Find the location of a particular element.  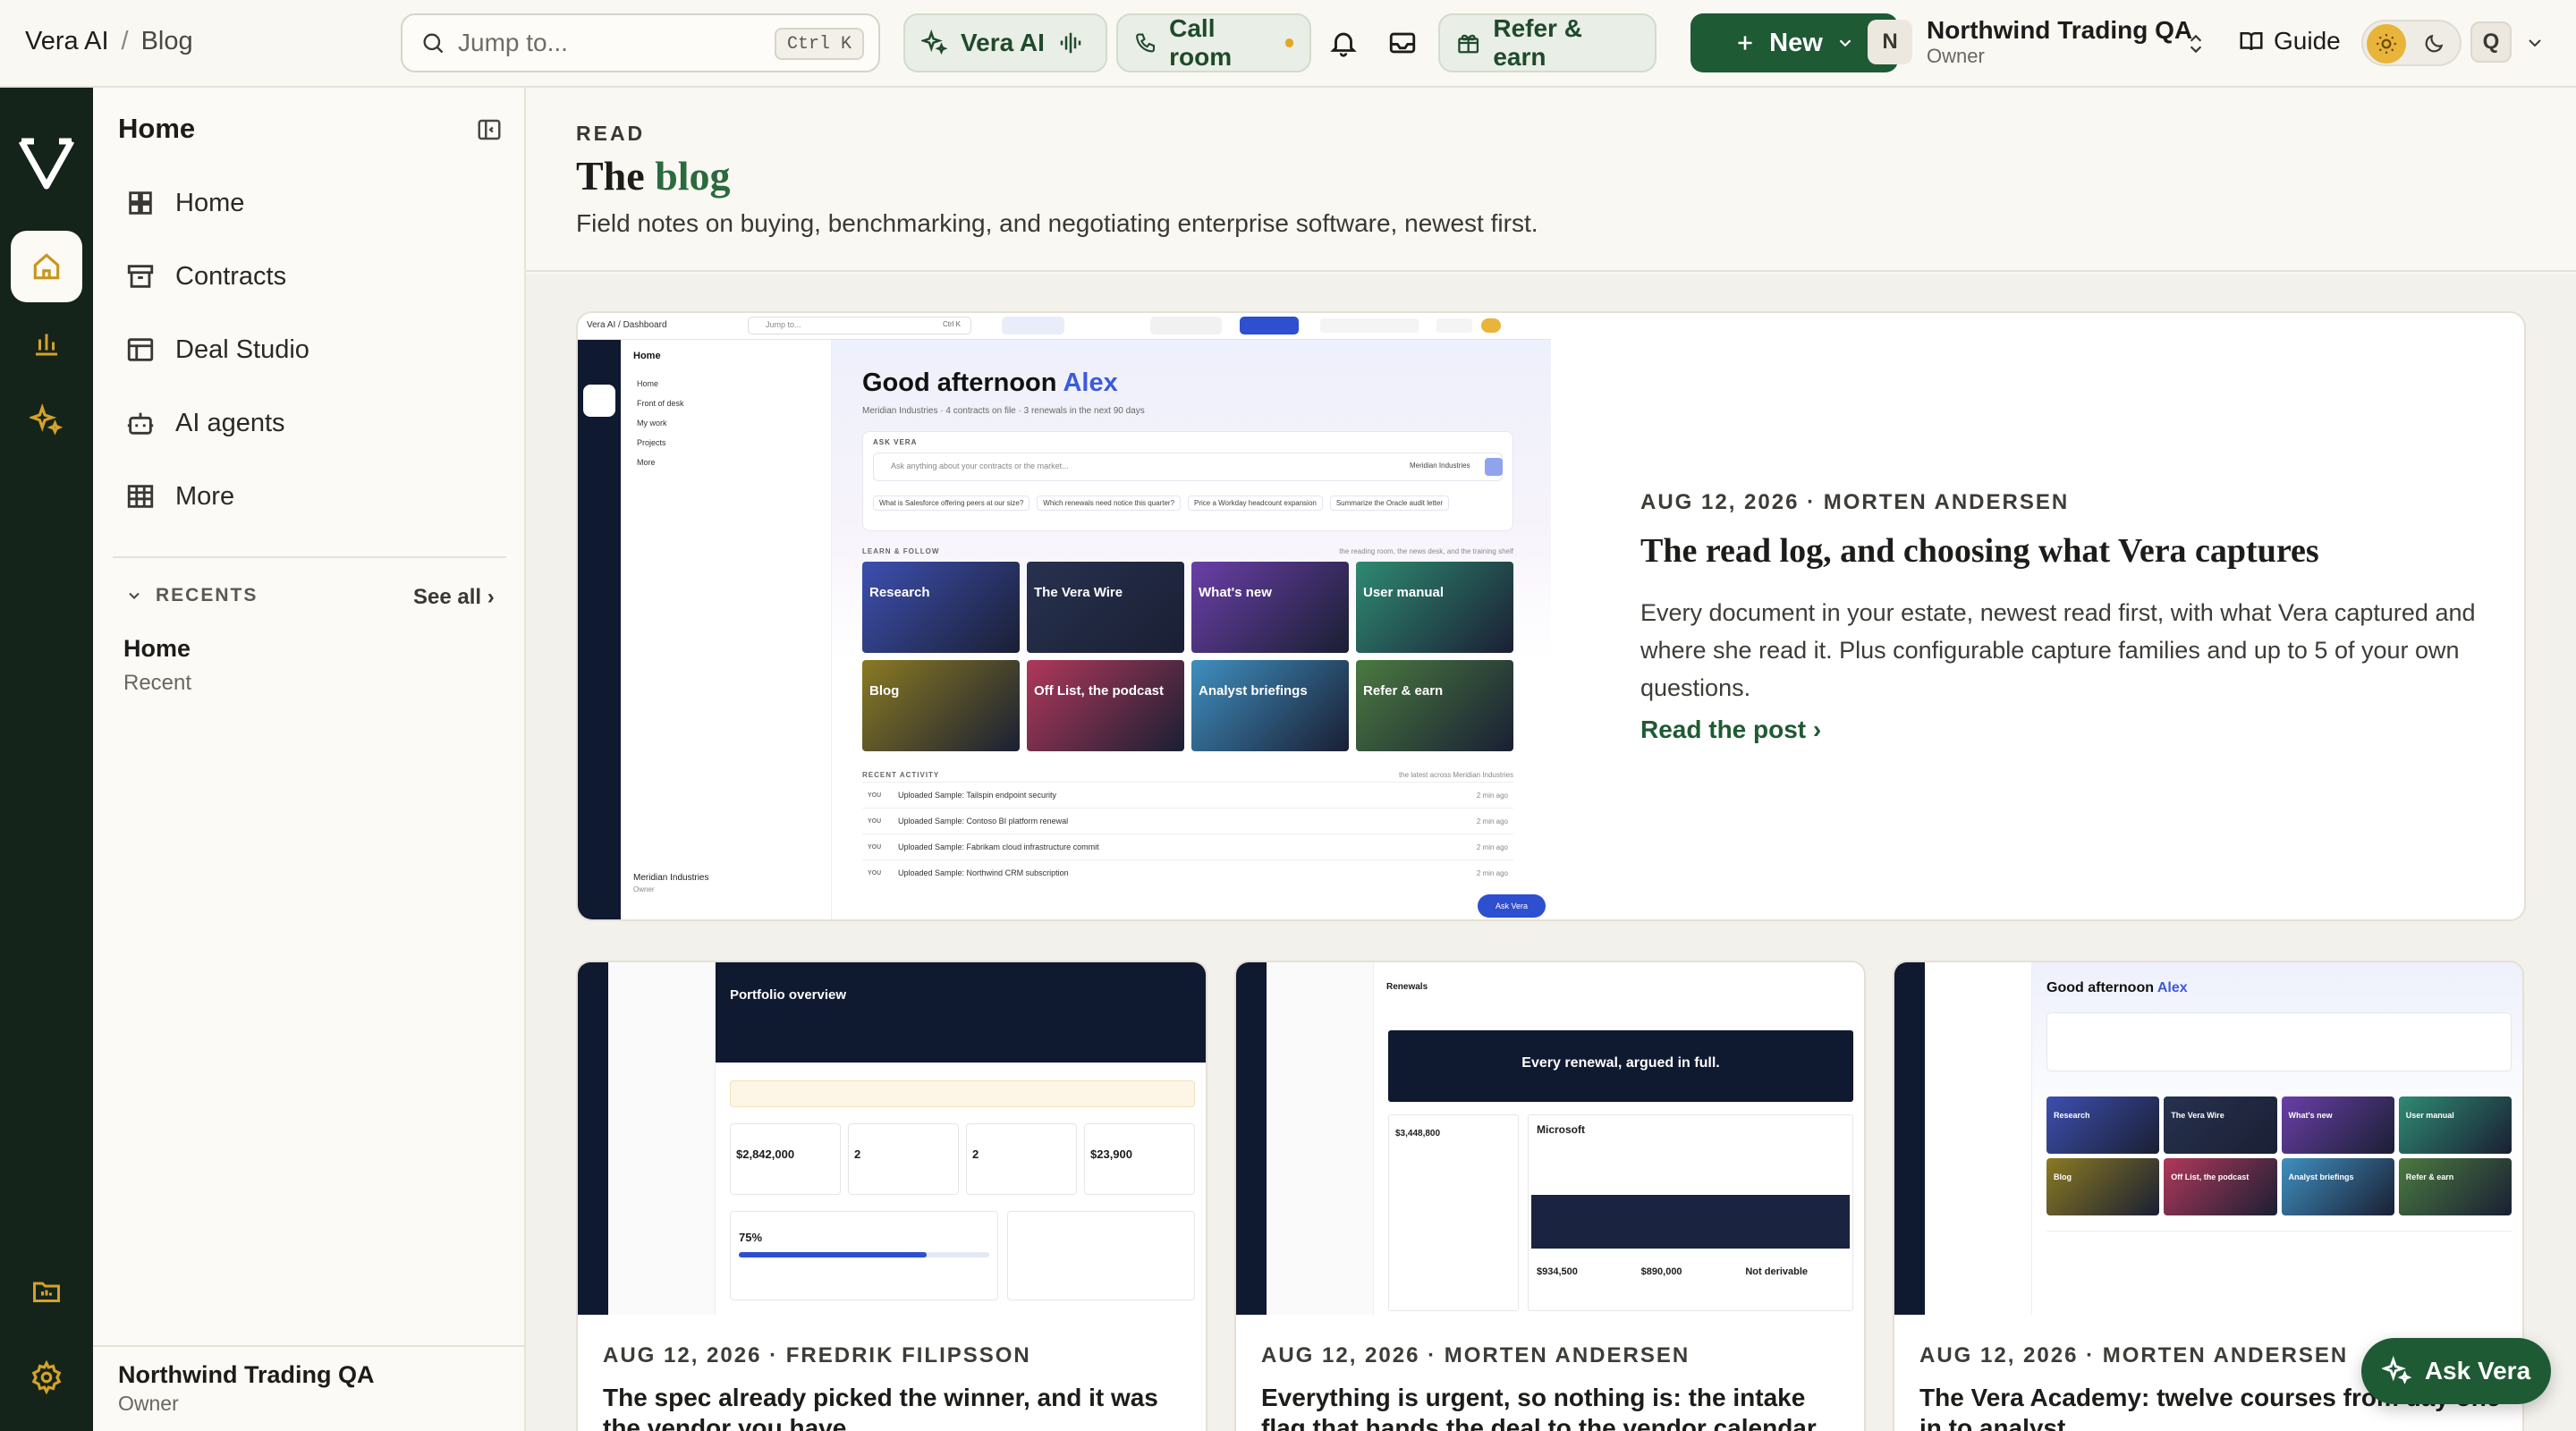

mini-tile: Blog is located at coordinates (2103, 1187).